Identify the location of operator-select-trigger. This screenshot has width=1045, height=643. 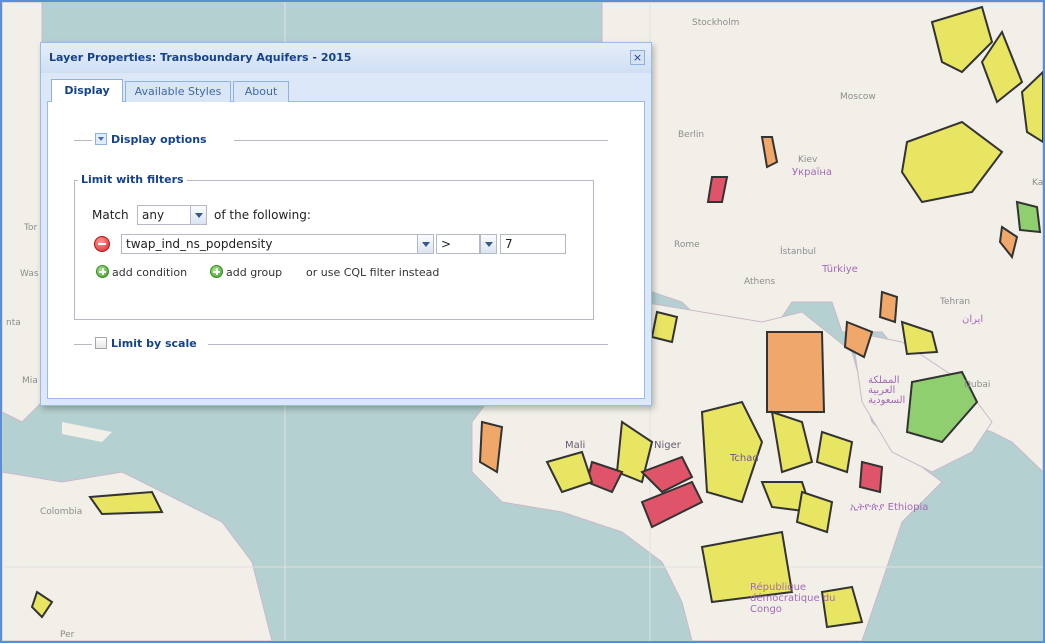
(488, 244).